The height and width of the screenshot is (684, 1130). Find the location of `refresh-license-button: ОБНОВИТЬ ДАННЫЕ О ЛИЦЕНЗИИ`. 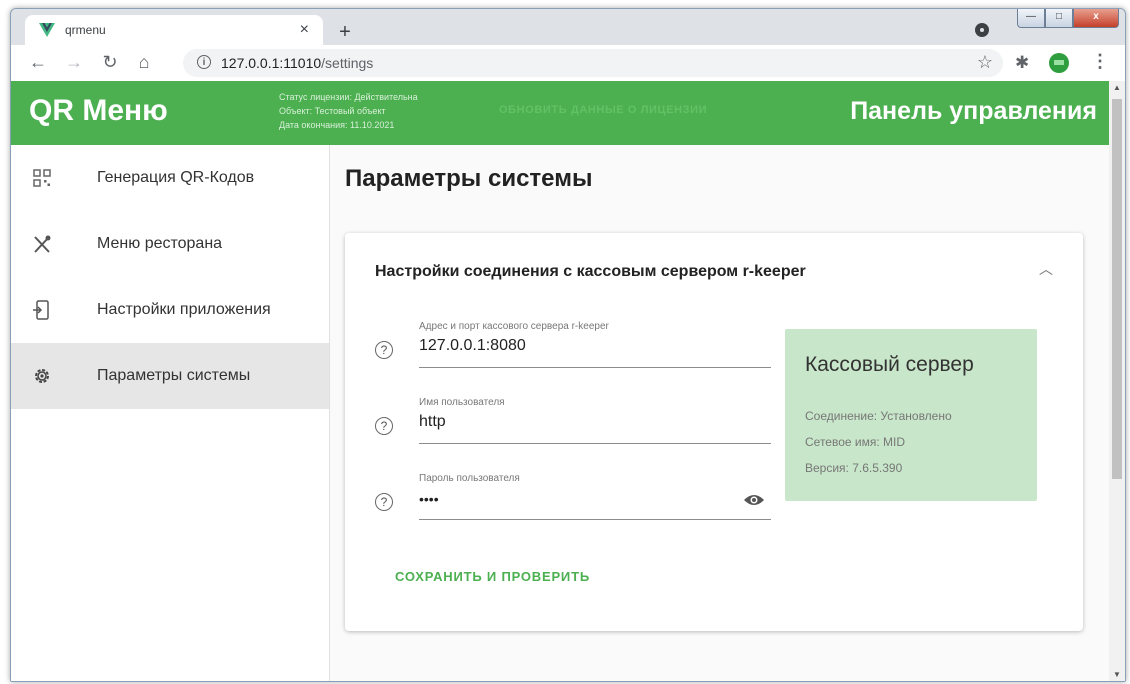

refresh-license-button: ОБНОВИТЬ ДАННЫЕ О ЛИЦЕНЗИИ is located at coordinates (603, 110).